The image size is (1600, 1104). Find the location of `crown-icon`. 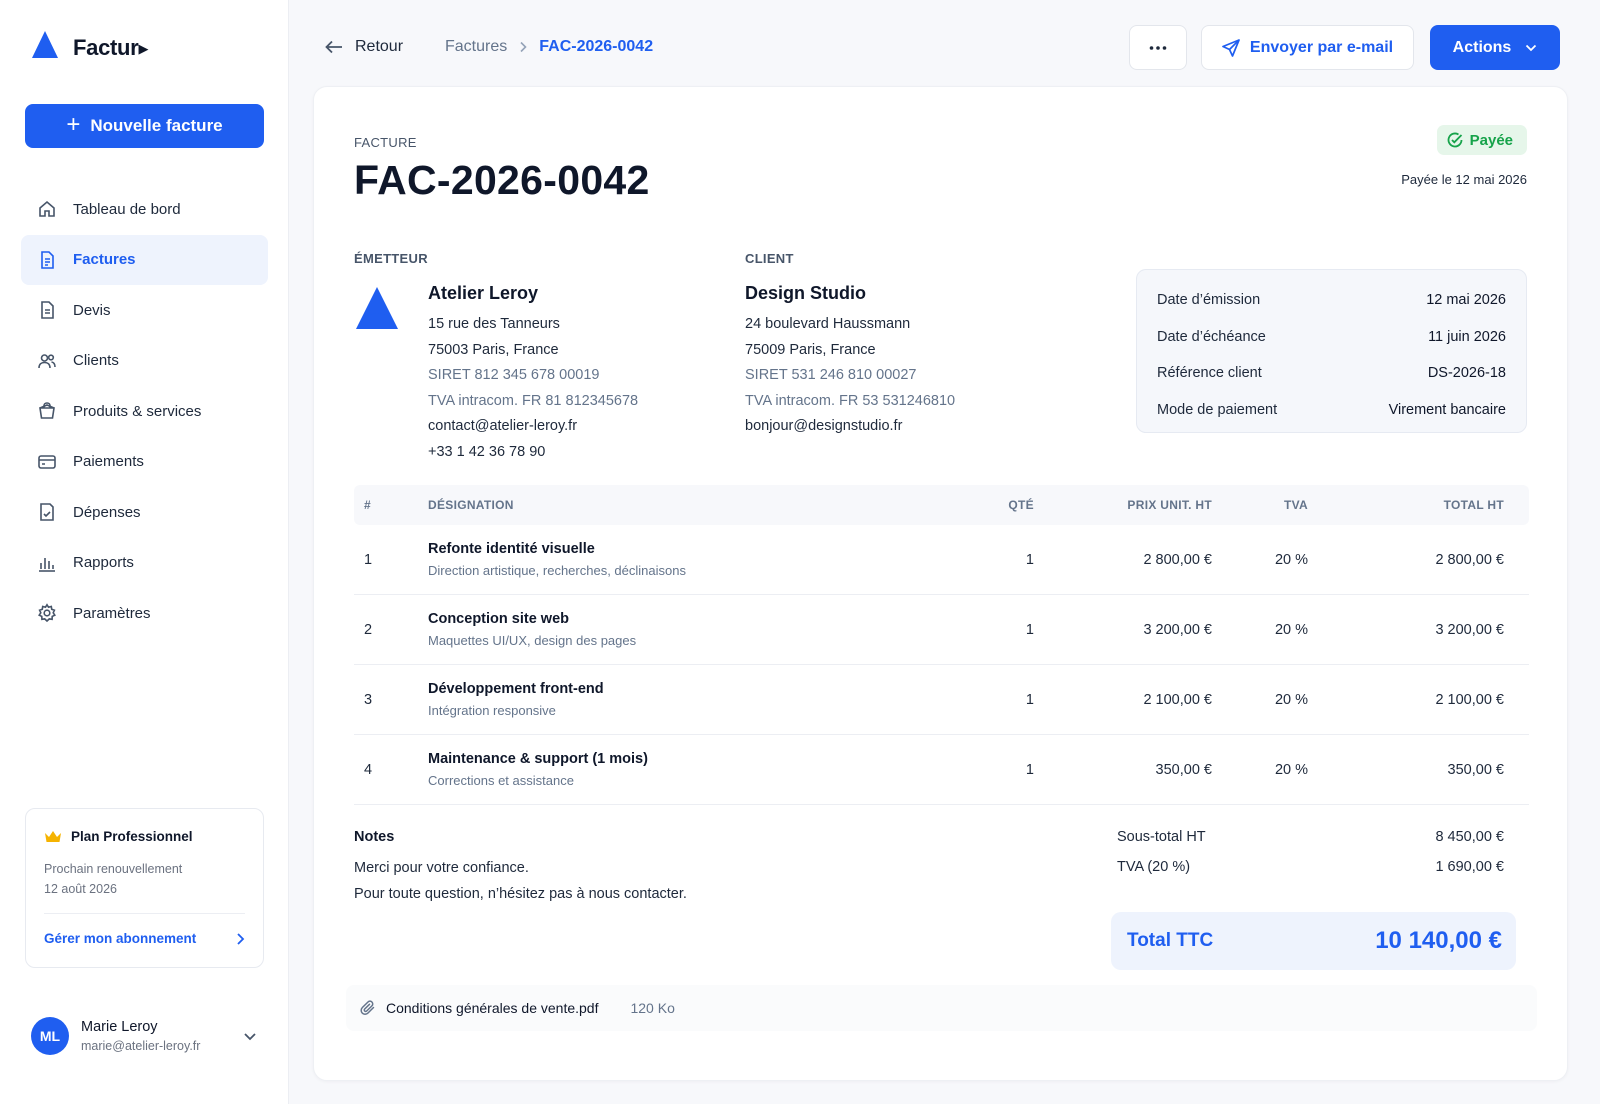

crown-icon is located at coordinates (53, 836).